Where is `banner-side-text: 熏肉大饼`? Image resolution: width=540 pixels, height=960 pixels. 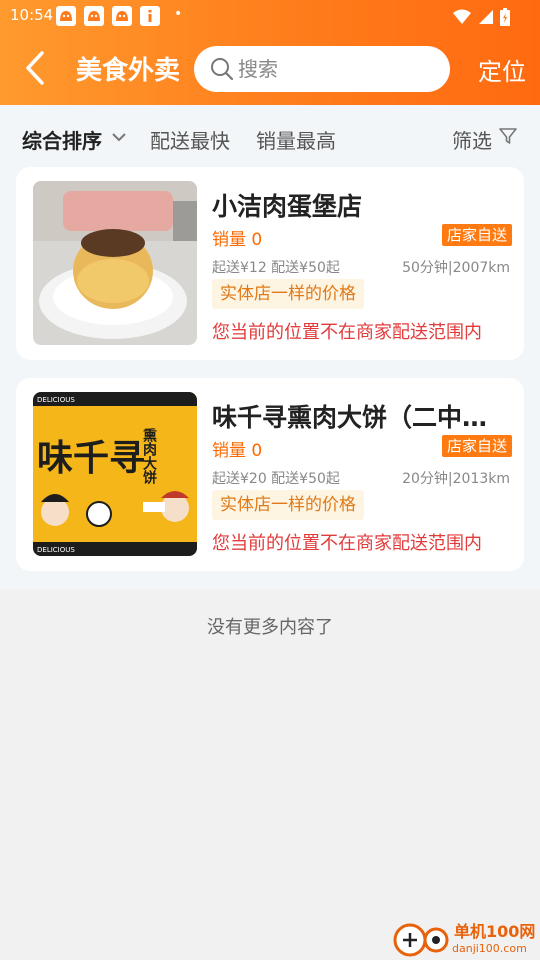 banner-side-text: 熏肉大饼 is located at coordinates (149, 456).